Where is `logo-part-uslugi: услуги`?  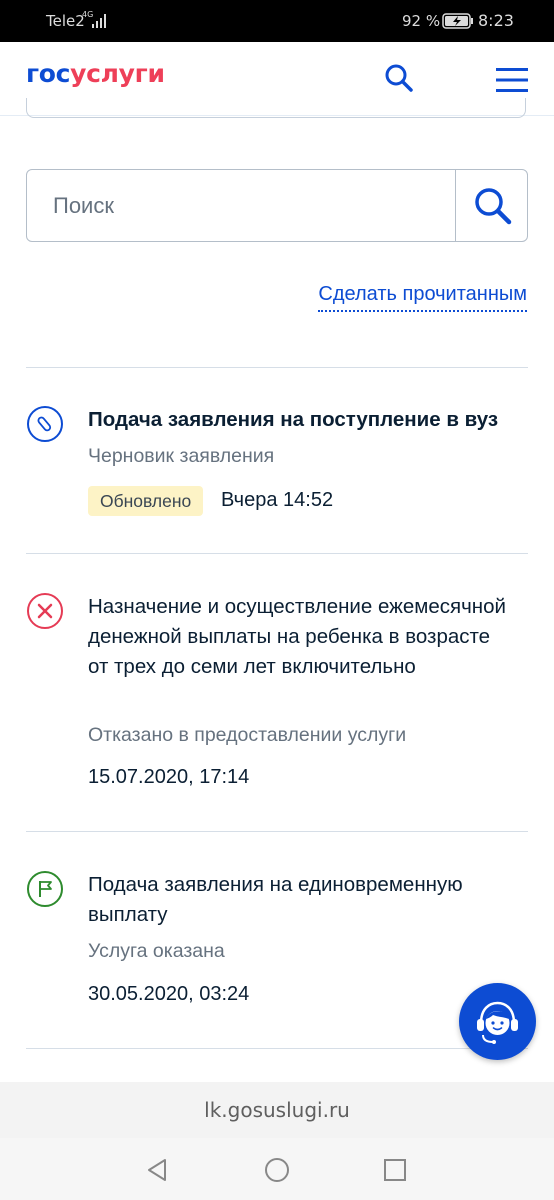 logo-part-uslugi: услуги is located at coordinates (117, 73).